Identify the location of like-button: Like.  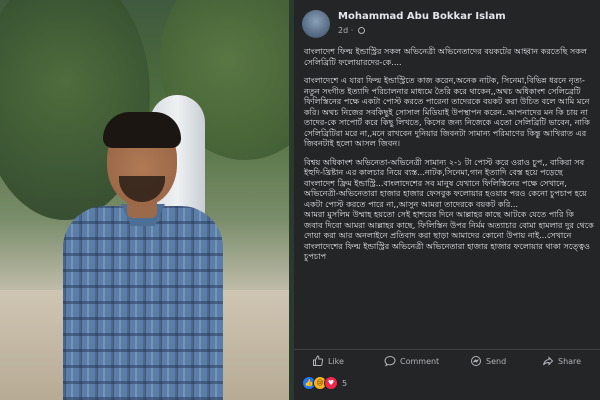
(328, 361).